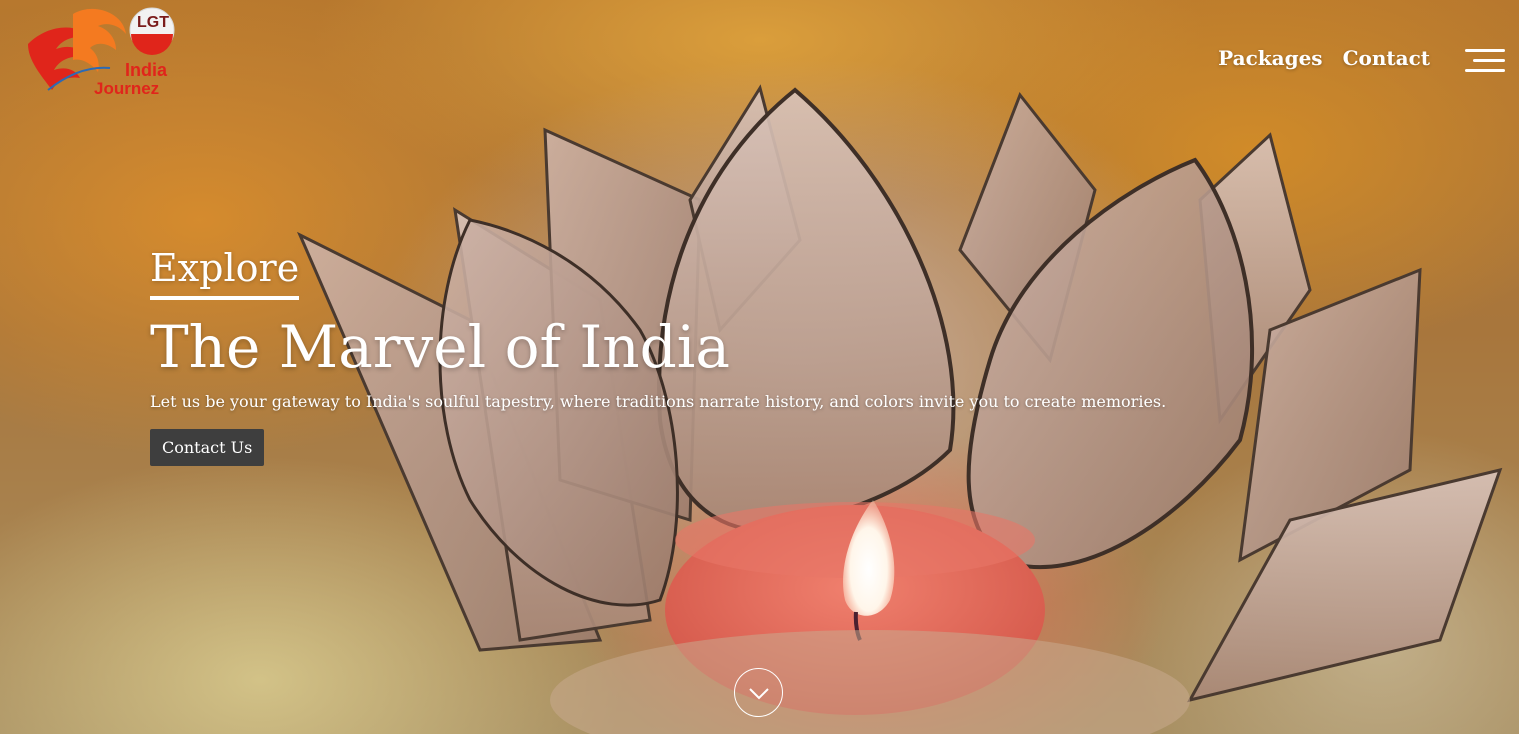 The height and width of the screenshot is (734, 1519). Describe the element at coordinates (1386, 58) in the screenshot. I see `nav-link-contact: Contact` at that location.